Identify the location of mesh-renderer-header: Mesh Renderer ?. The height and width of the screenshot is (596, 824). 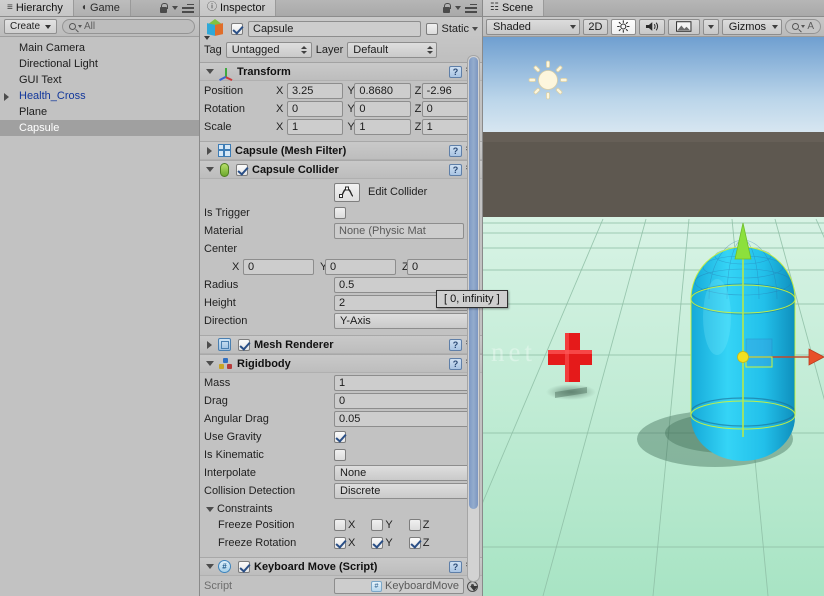
(341, 345).